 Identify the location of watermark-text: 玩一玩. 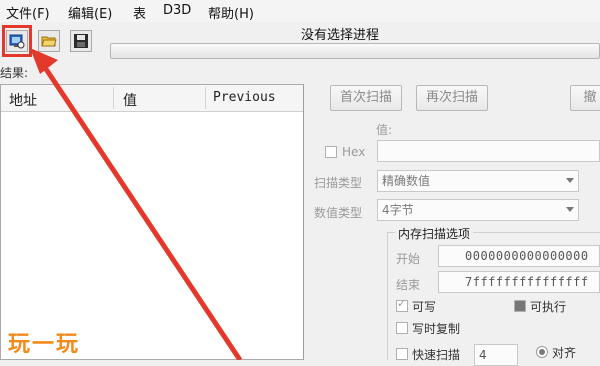
(44, 344).